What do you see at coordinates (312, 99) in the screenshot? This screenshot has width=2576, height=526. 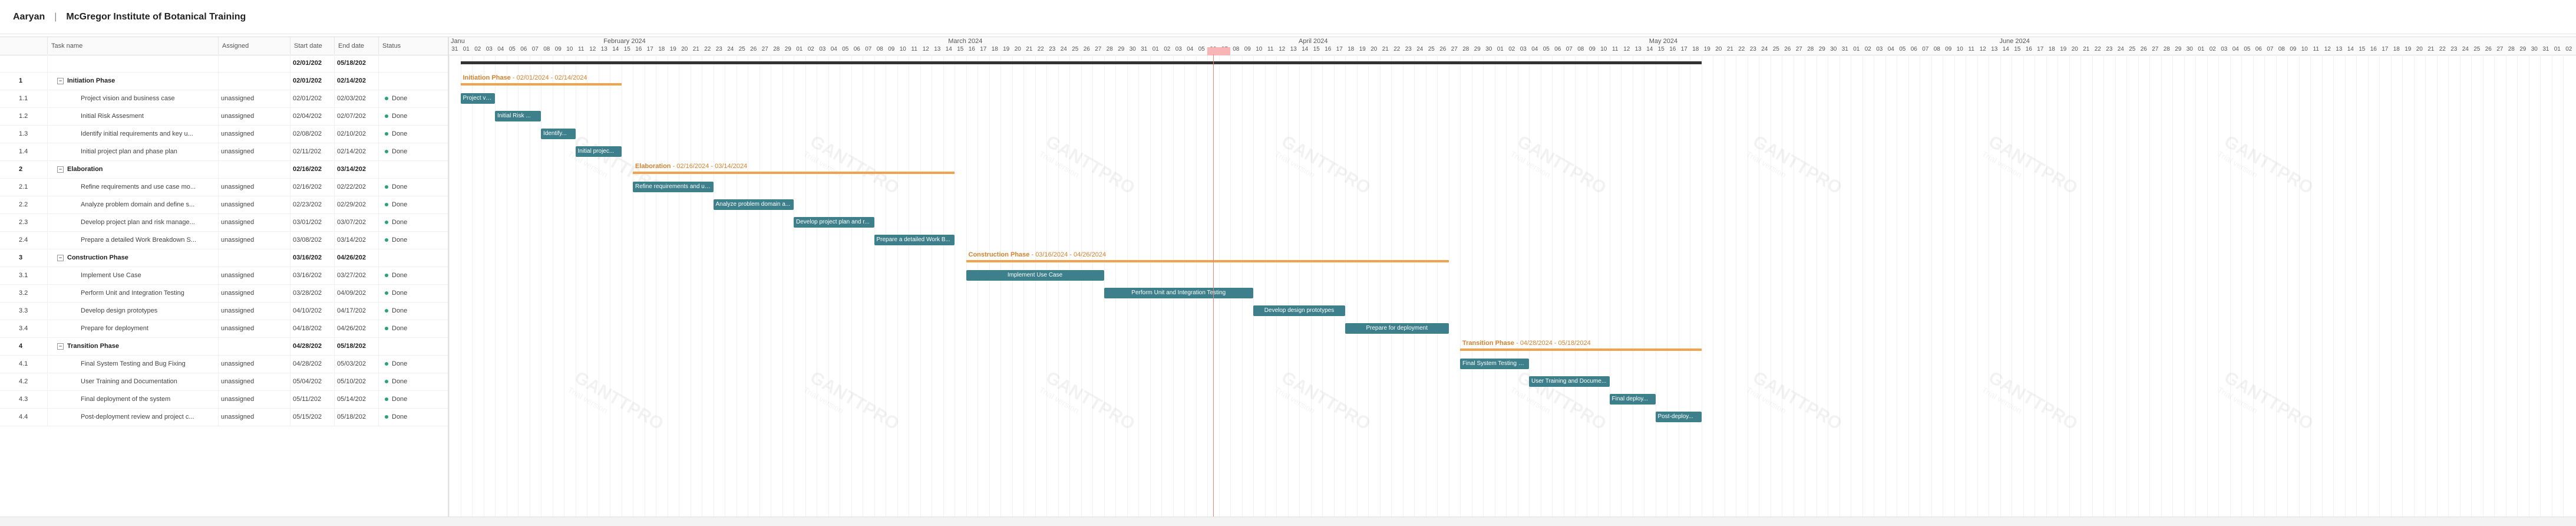 I see `start-date-cell: 02/01/202` at bounding box center [312, 99].